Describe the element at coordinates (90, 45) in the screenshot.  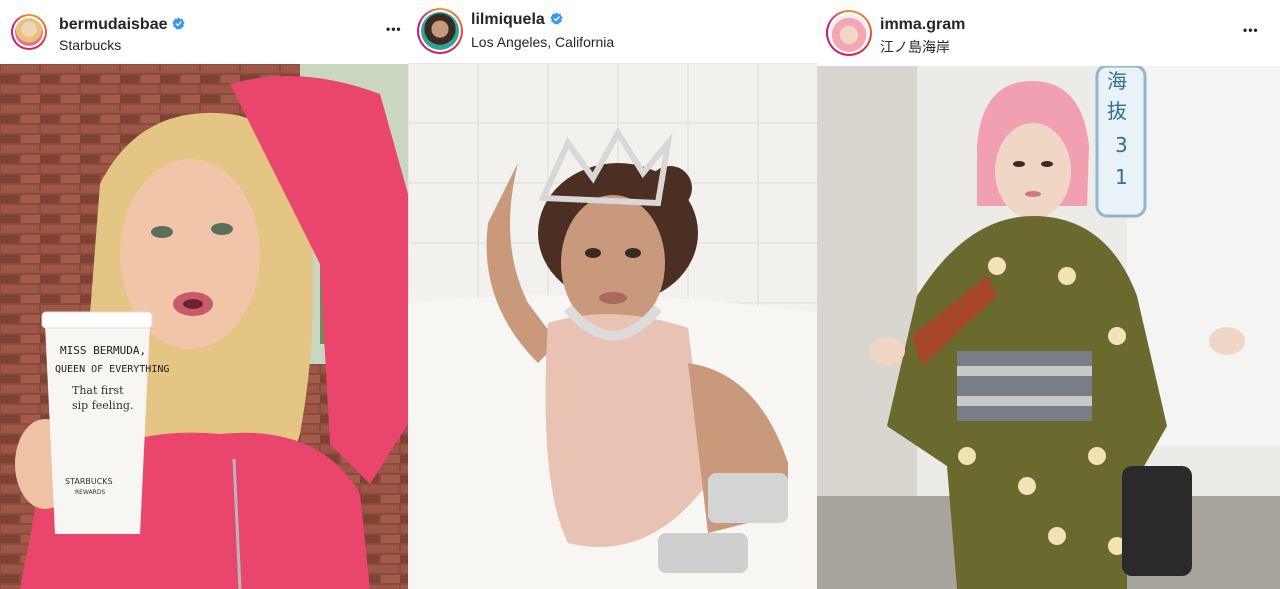
I see `location-link: Starbucks` at that location.